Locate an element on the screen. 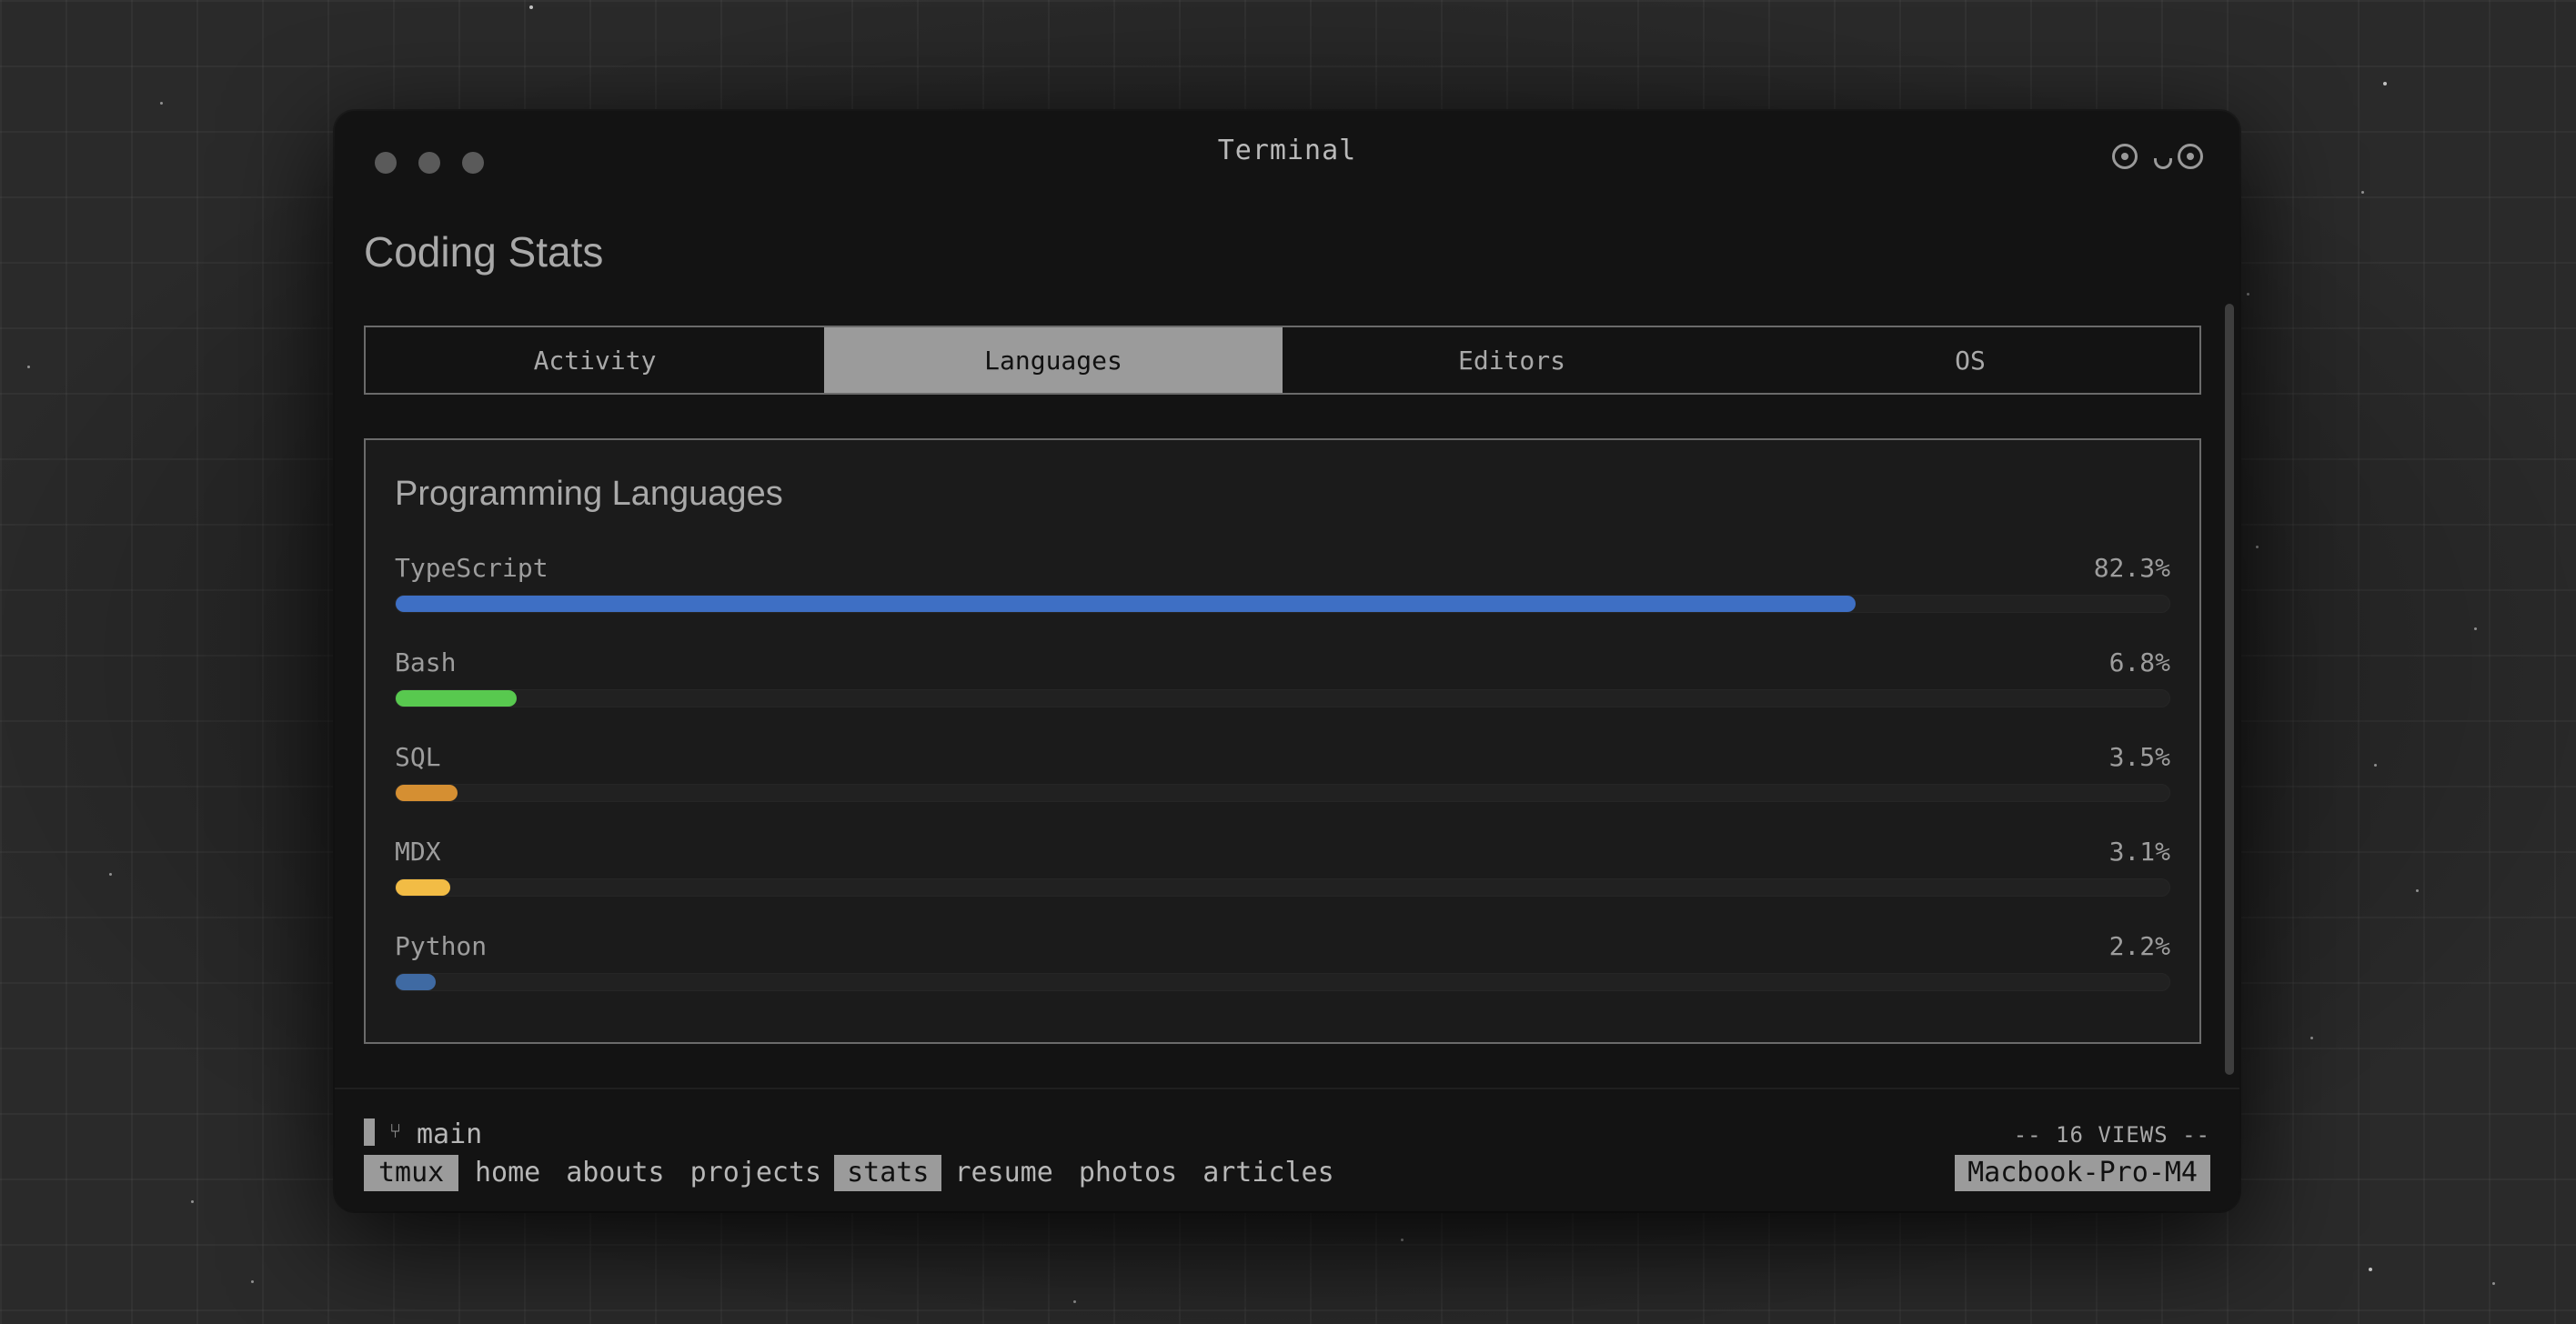 This screenshot has height=1324, width=2576. language-row-typescript: TypeScript 82.3% is located at coordinates (1282, 589).